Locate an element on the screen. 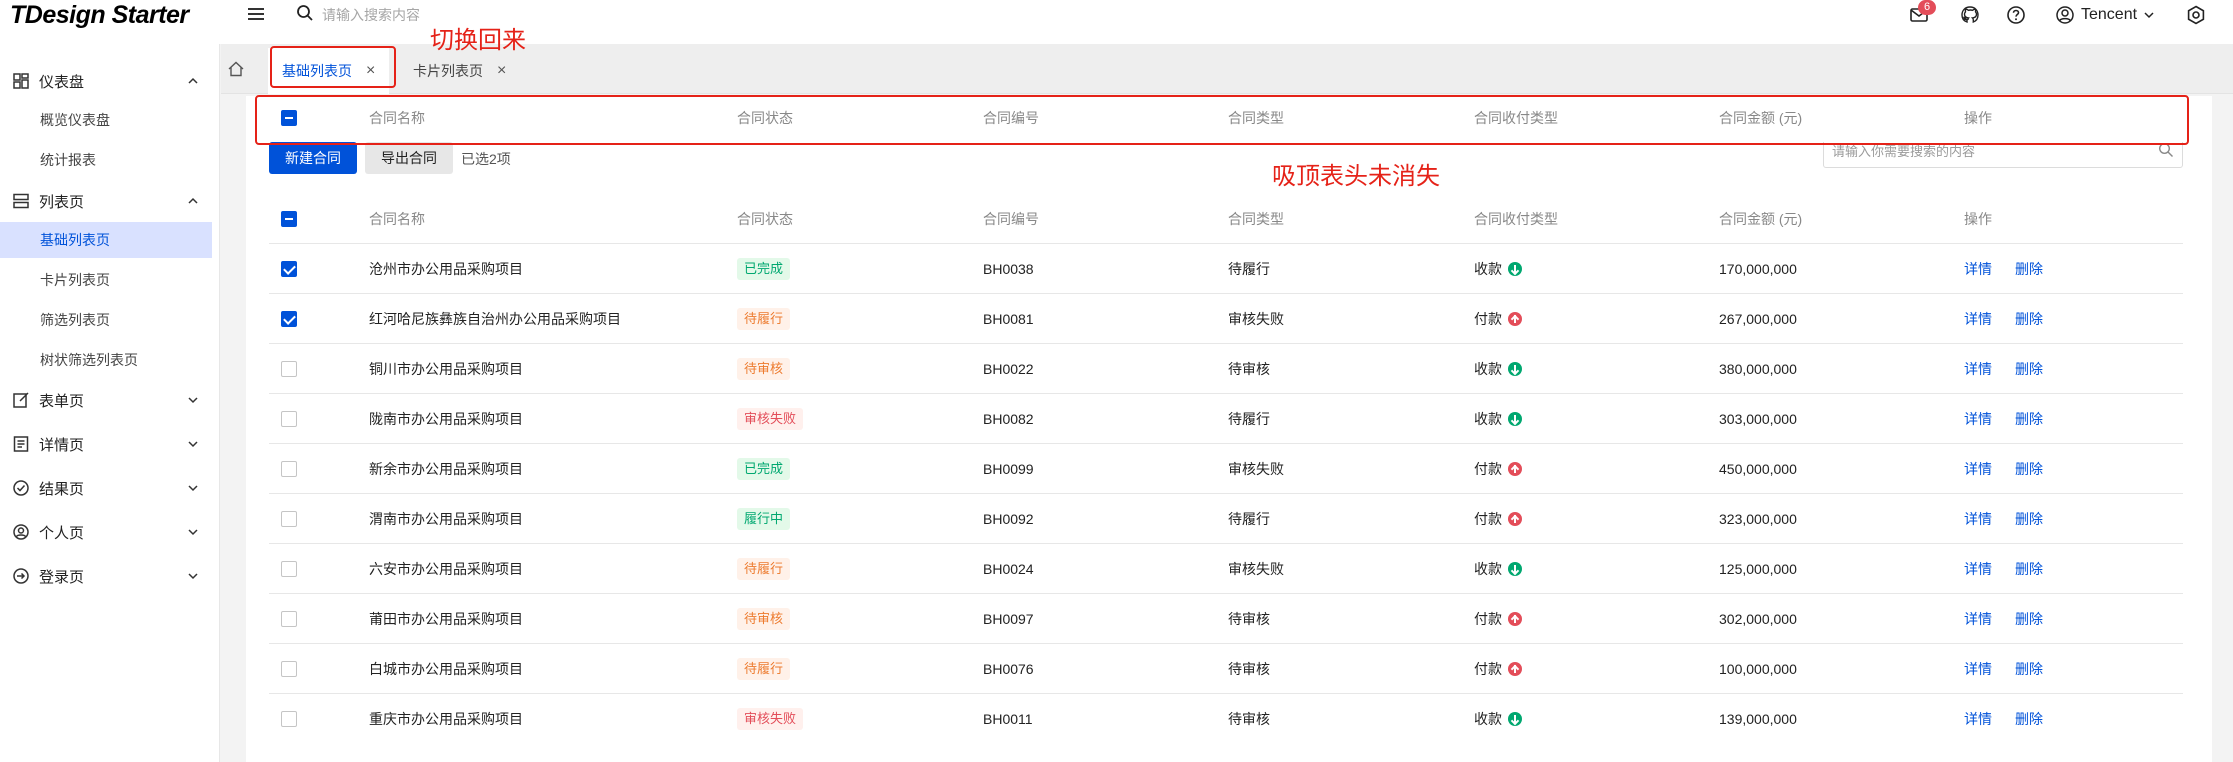 This screenshot has height=762, width=2233. sidebar-item-basic-list: 基础列表页 is located at coordinates (106, 240).